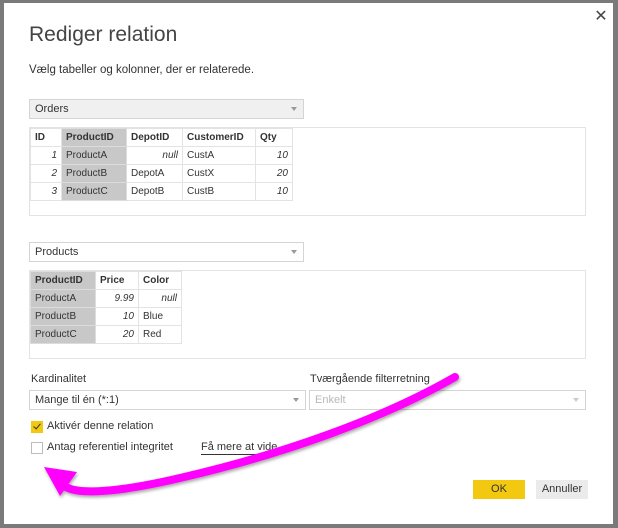  Describe the element at coordinates (52, 109) in the screenshot. I see `table1-select-value: Orders` at that location.